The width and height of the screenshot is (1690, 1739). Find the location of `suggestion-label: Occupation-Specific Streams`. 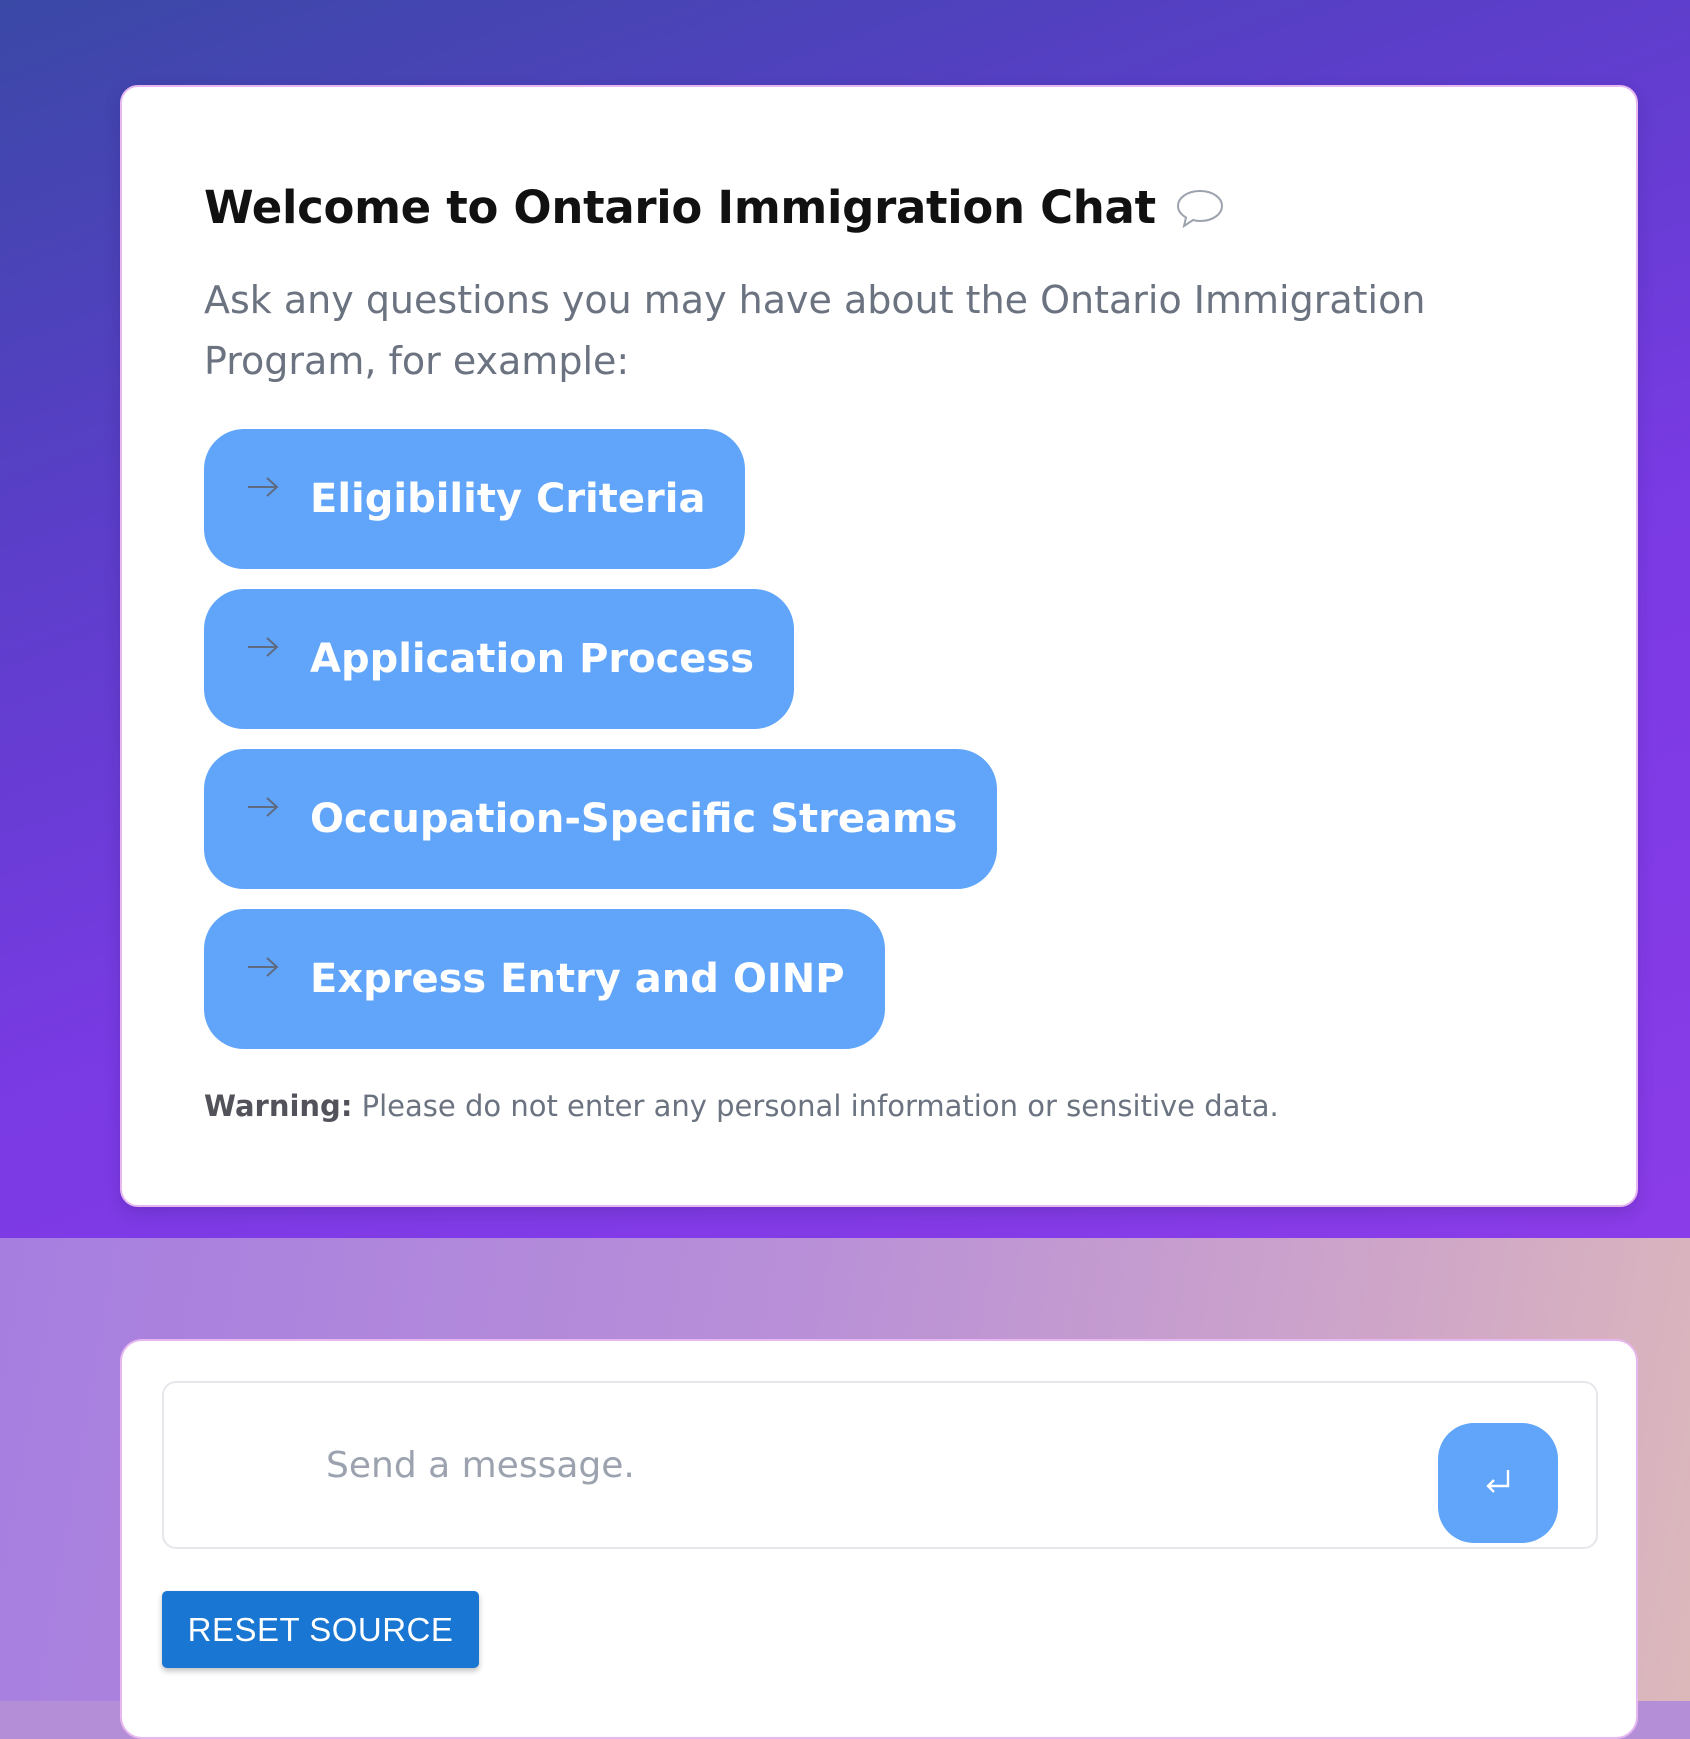

suggestion-label: Occupation-Specific Streams is located at coordinates (634, 819).